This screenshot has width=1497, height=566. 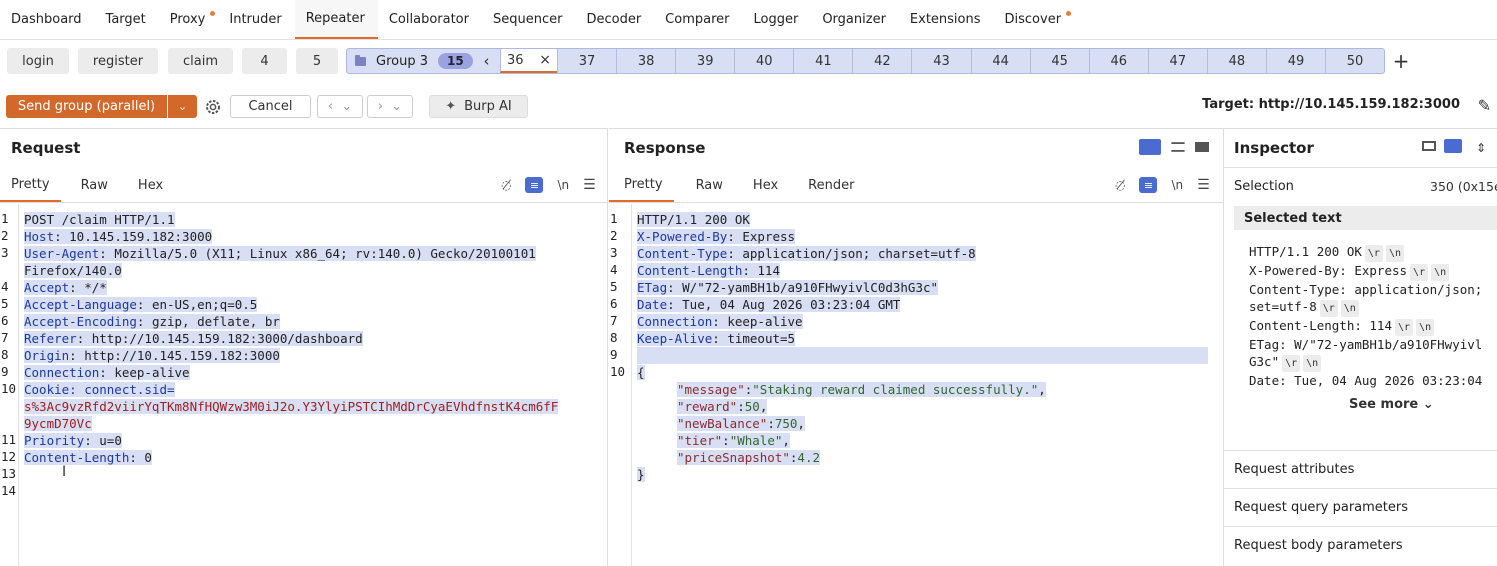 I want to click on repeater-tab-39: 39, so click(x=704, y=61).